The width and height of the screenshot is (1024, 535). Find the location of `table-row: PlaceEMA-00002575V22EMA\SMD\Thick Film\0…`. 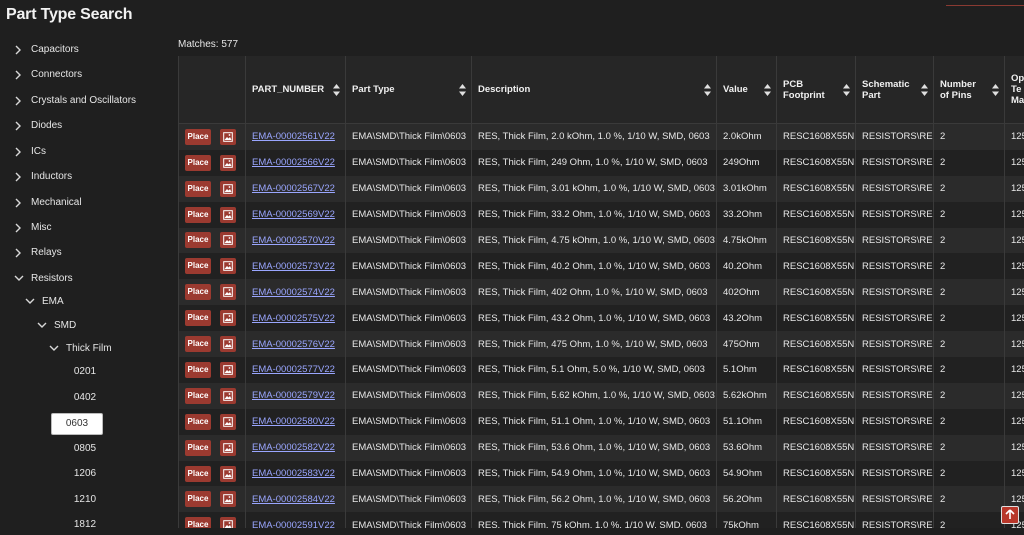

table-row: PlaceEMA-00002575V22EMA\SMD\Thick Film\0… is located at coordinates (601, 318).